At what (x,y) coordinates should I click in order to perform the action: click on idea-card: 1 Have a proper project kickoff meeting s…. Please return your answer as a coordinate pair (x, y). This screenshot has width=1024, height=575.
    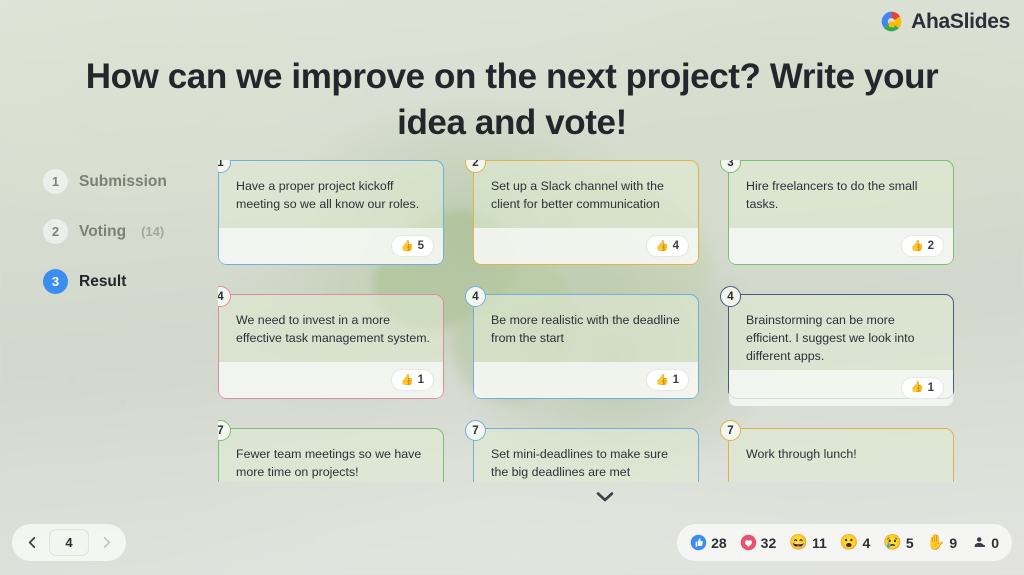
    Looking at the image, I should click on (331, 212).